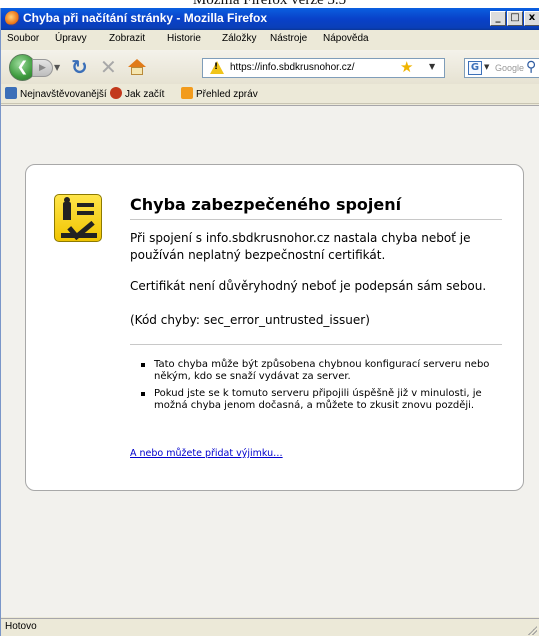  I want to click on history-dropdown-icon: ▼, so click(57, 67).